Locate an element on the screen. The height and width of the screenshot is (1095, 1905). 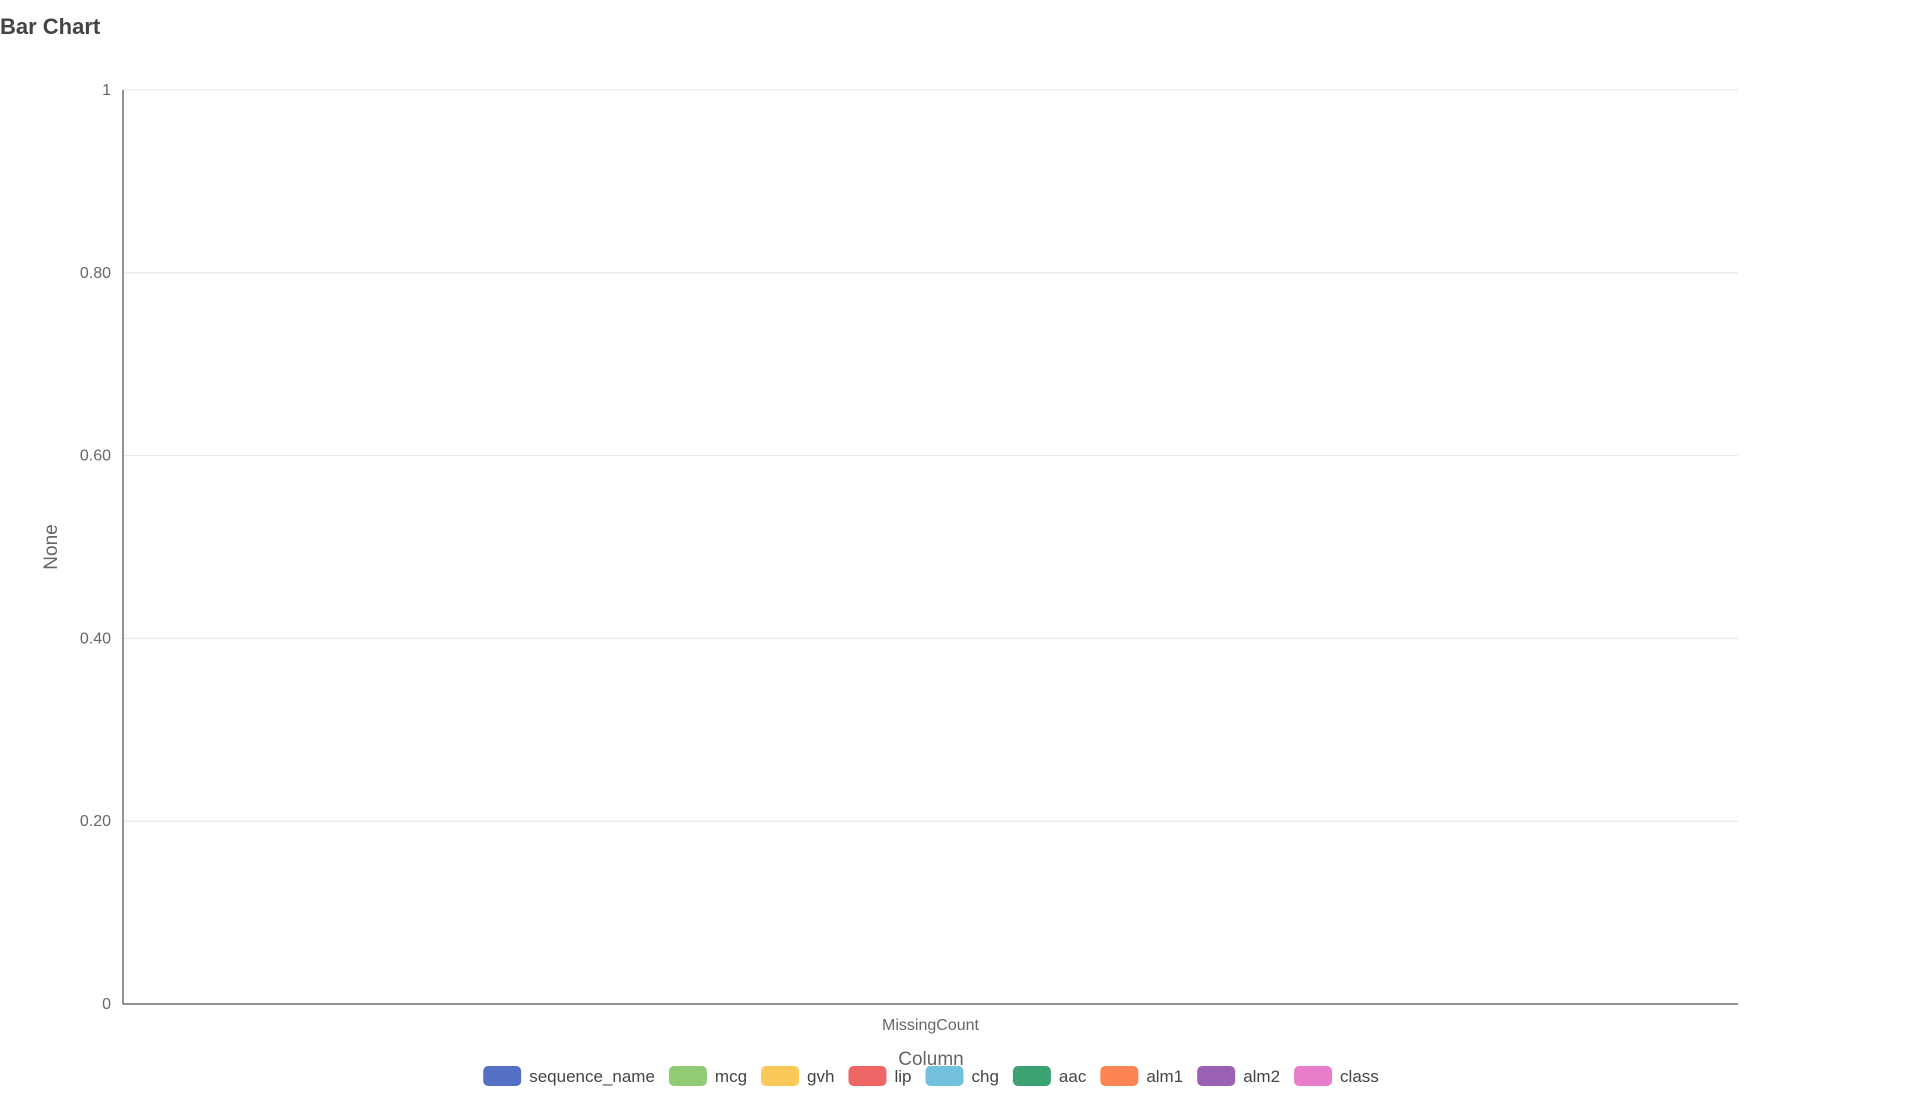
legend-label: lip is located at coordinates (902, 1076).